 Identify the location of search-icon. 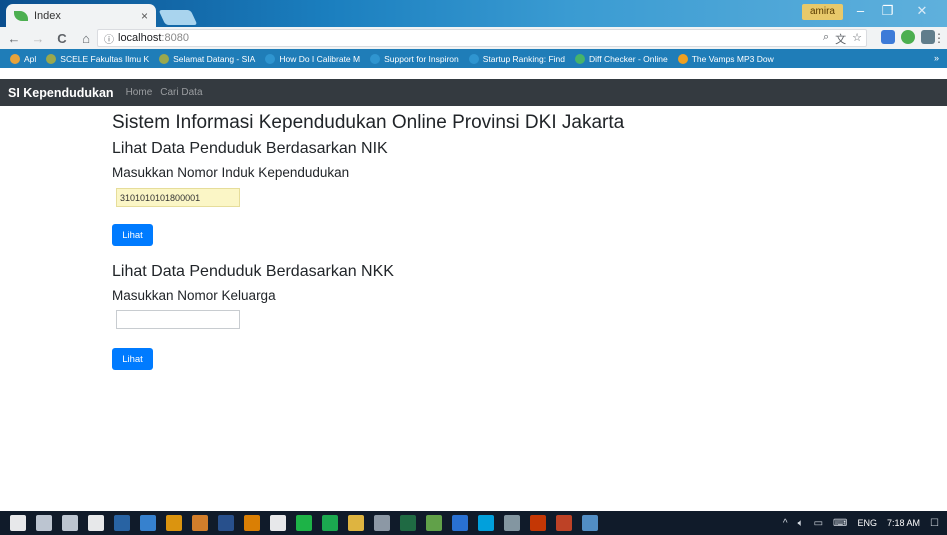
(44, 523).